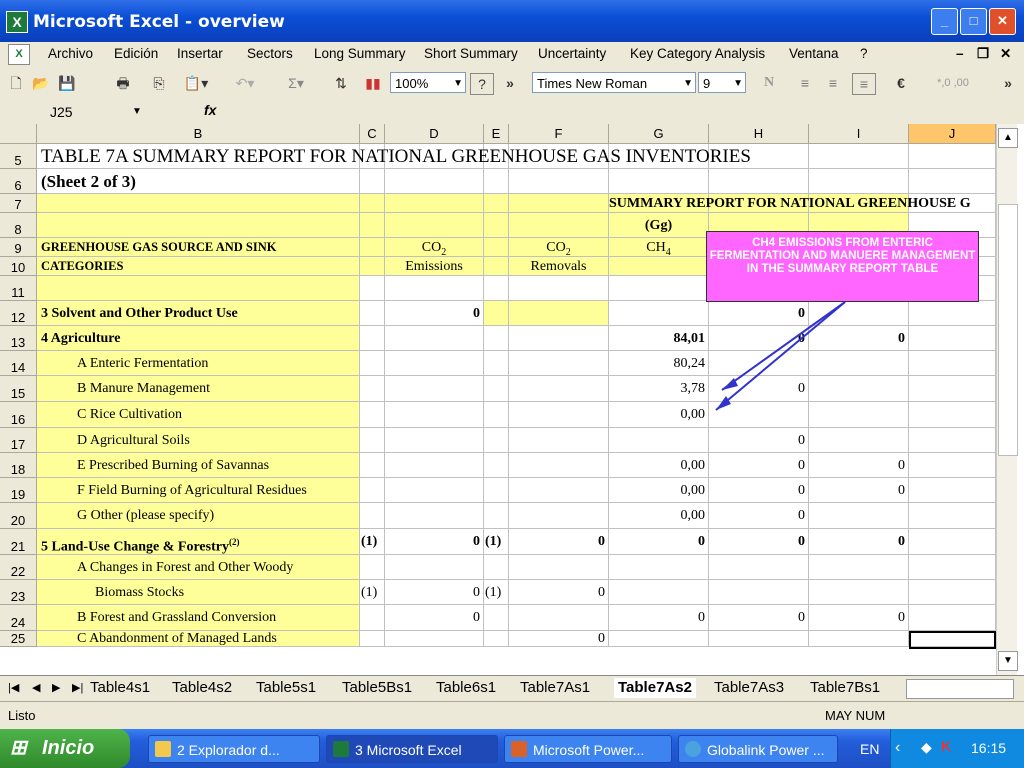 This screenshot has width=1024, height=768. I want to click on status-keys: MAY NUM, so click(855, 715).